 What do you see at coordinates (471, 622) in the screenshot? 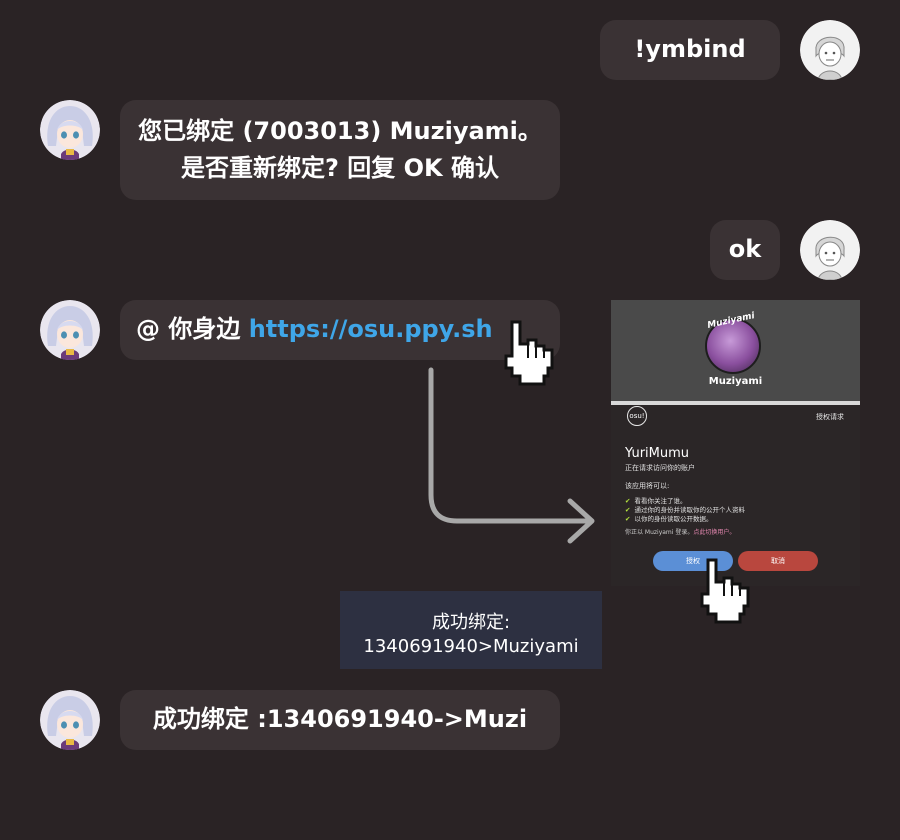
I see `result-line-1: 成功绑定:` at bounding box center [471, 622].